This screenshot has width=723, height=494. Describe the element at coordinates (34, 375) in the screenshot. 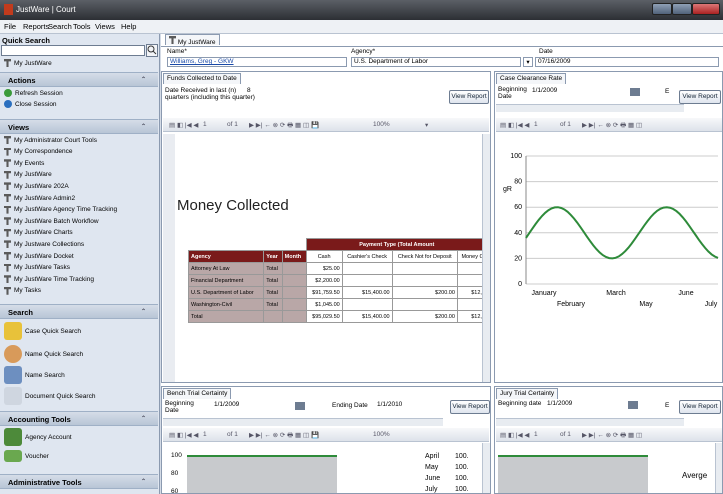

I see `name-search-item: Name Search` at that location.